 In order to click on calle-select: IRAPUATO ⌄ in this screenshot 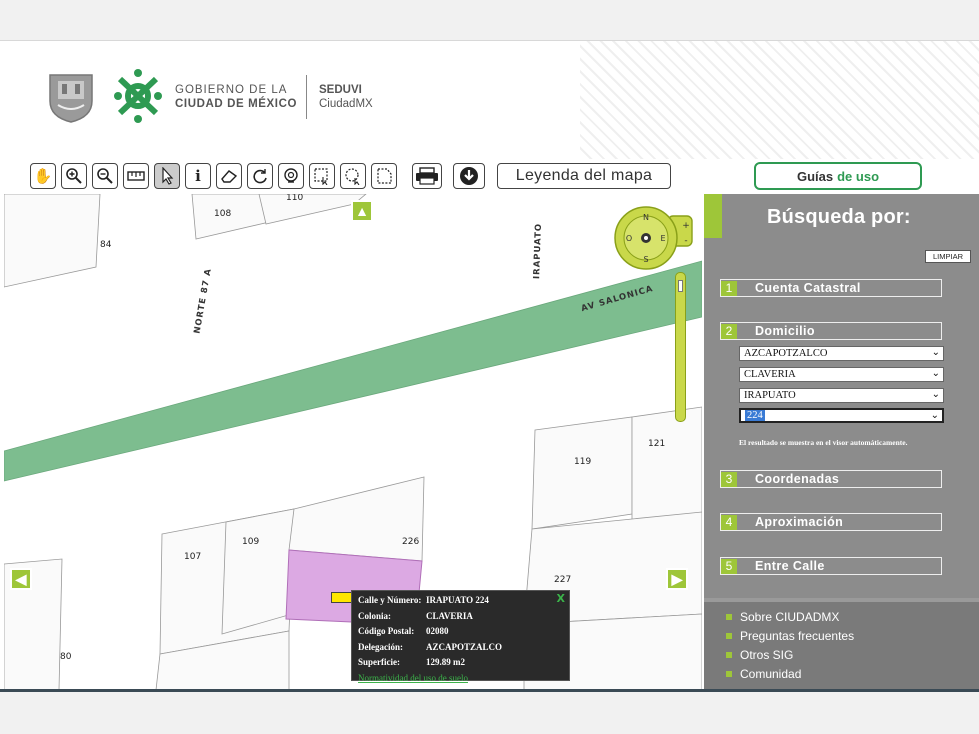, I will do `click(841, 395)`.